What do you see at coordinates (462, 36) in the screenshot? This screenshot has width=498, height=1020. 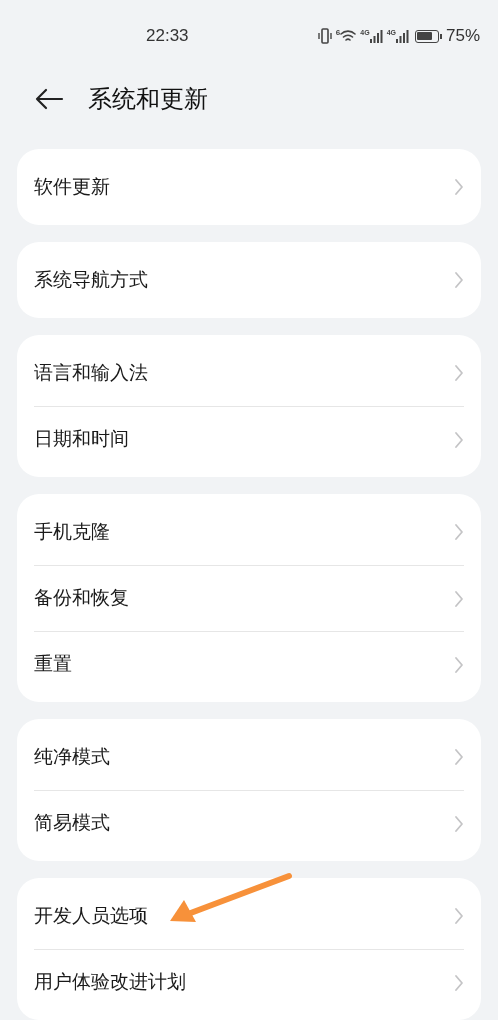 I see `battery-percent: 75%` at bounding box center [462, 36].